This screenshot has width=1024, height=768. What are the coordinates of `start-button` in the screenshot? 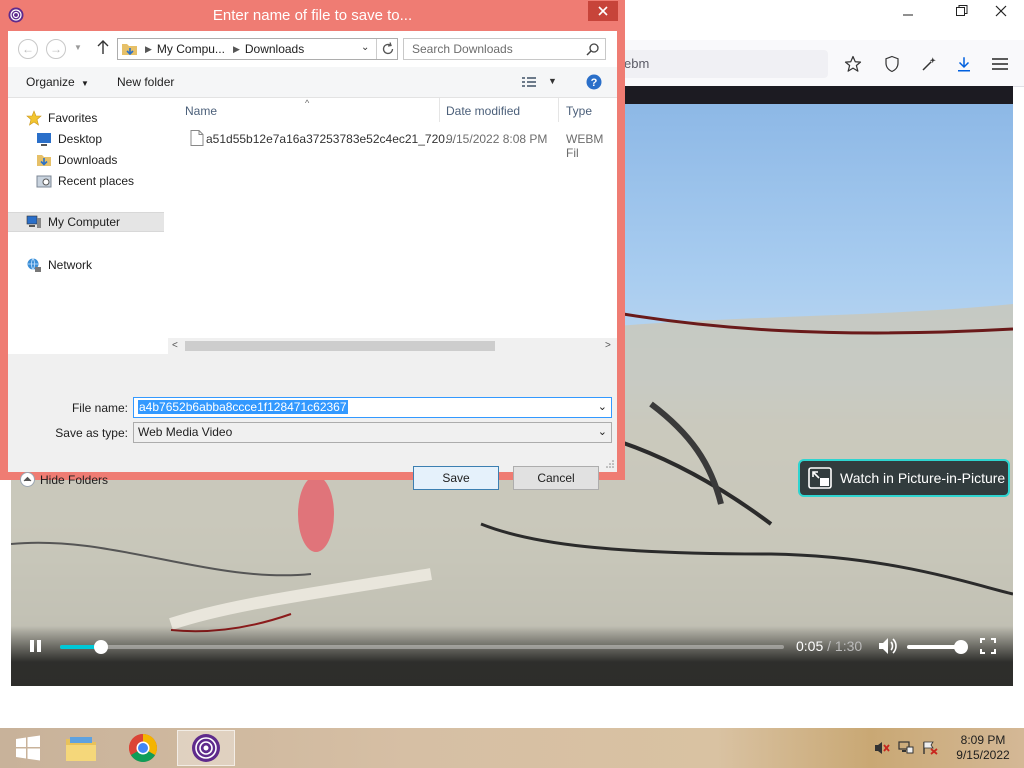 It's located at (28, 748).